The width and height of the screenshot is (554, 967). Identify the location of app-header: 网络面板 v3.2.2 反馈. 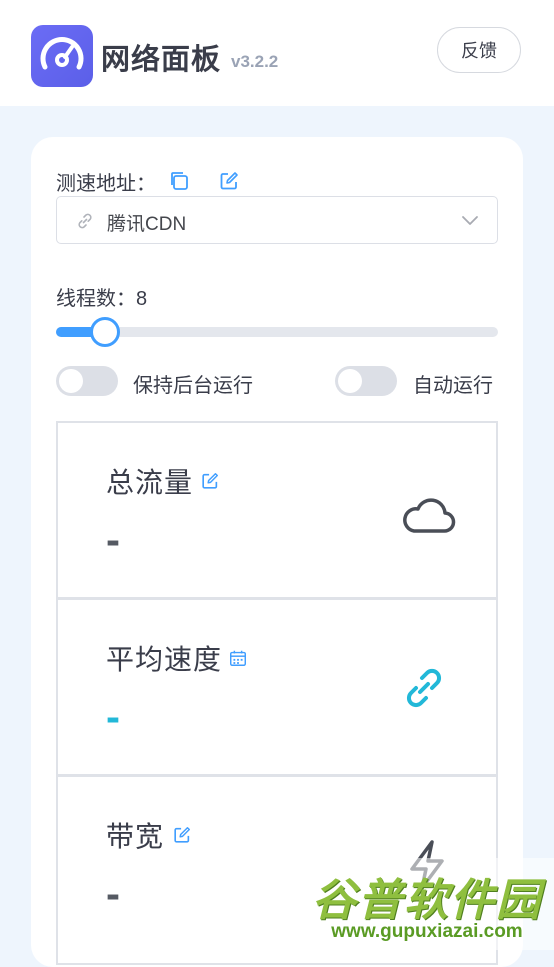
(277, 53).